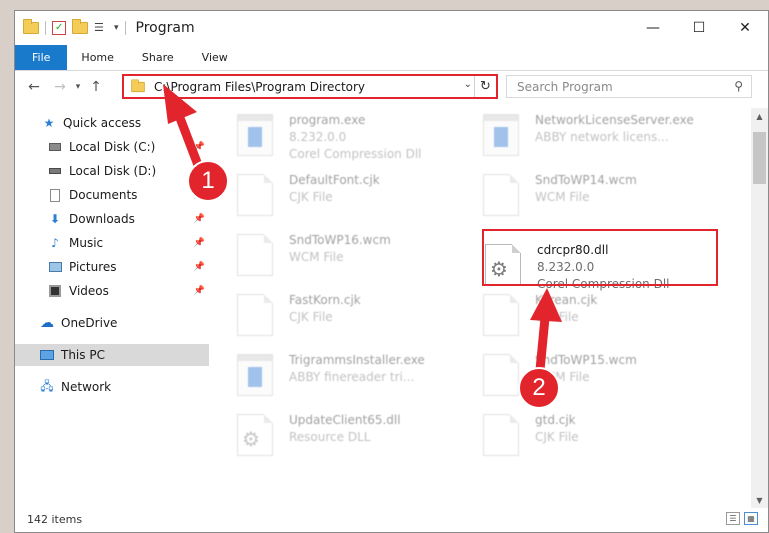 The image size is (769, 533). I want to click on properties-icon: ✓, so click(59, 28).